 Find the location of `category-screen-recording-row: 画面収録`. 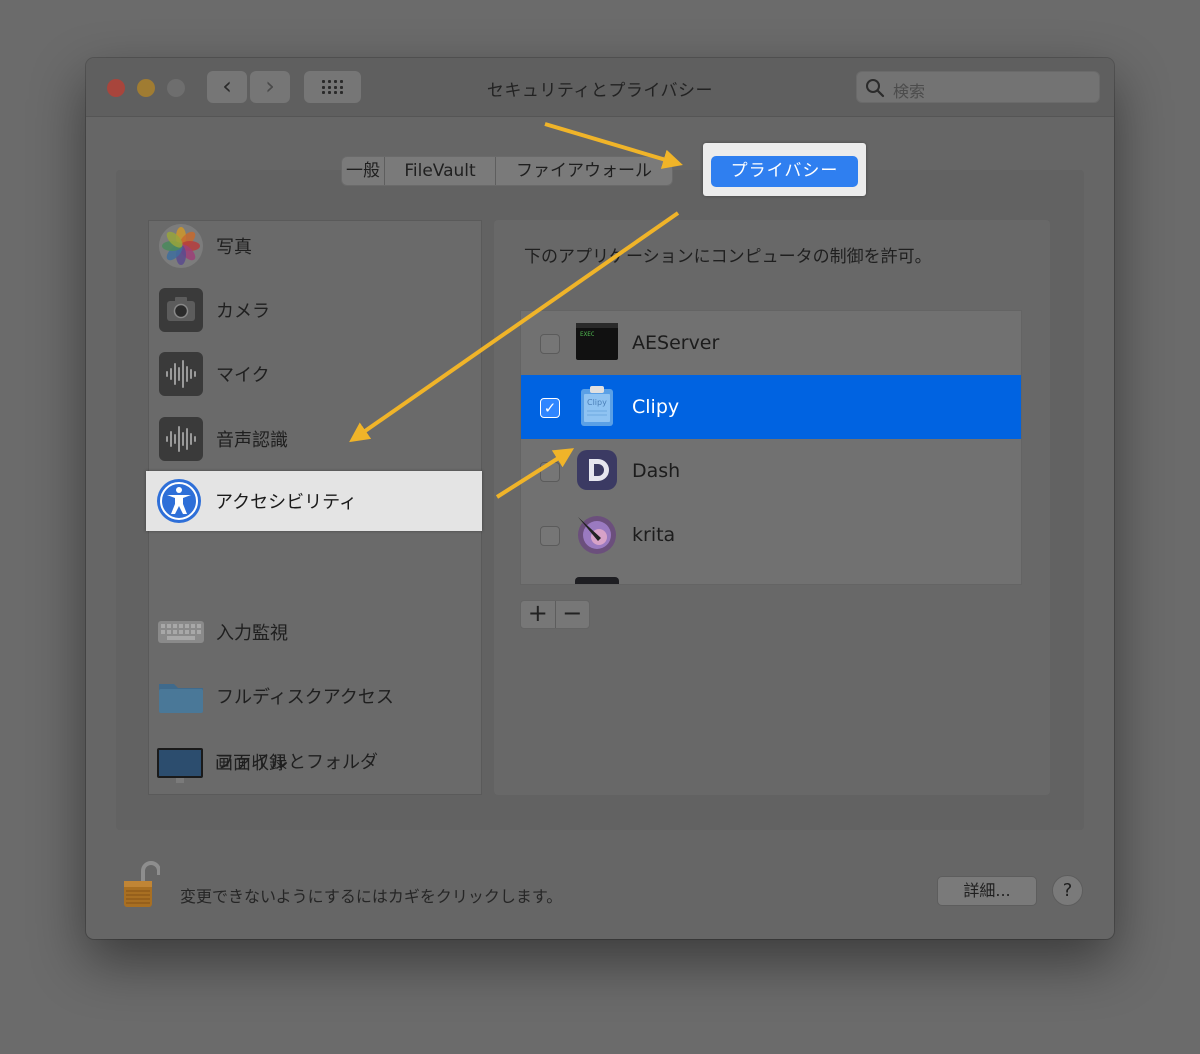

category-screen-recording-row: 画面収録 is located at coordinates (314, 762).